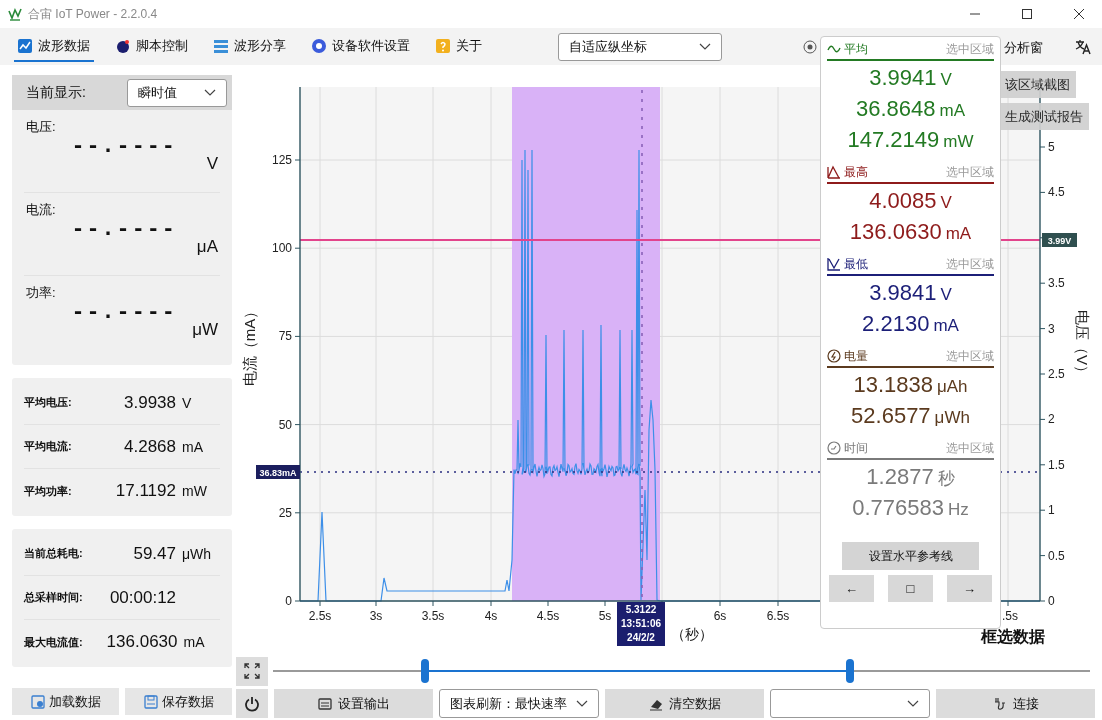  What do you see at coordinates (1010, 616) in the screenshot?
I see `axis-tick-label: .5s` at bounding box center [1010, 616].